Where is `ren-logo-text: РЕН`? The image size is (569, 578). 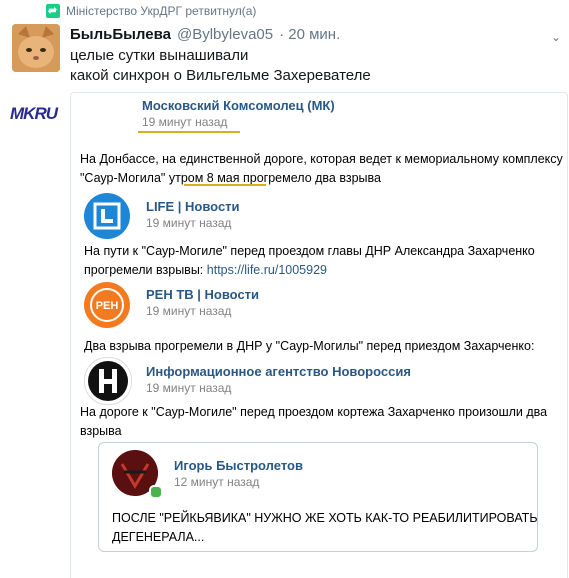
ren-logo-text: РЕН is located at coordinates (107, 306).